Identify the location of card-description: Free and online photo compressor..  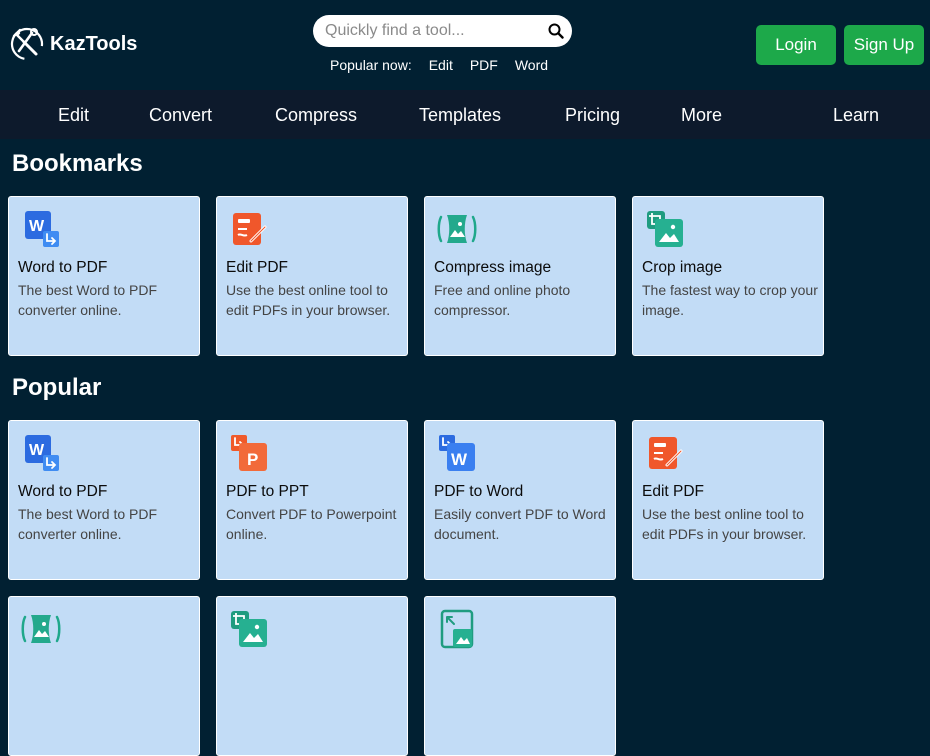
(502, 300).